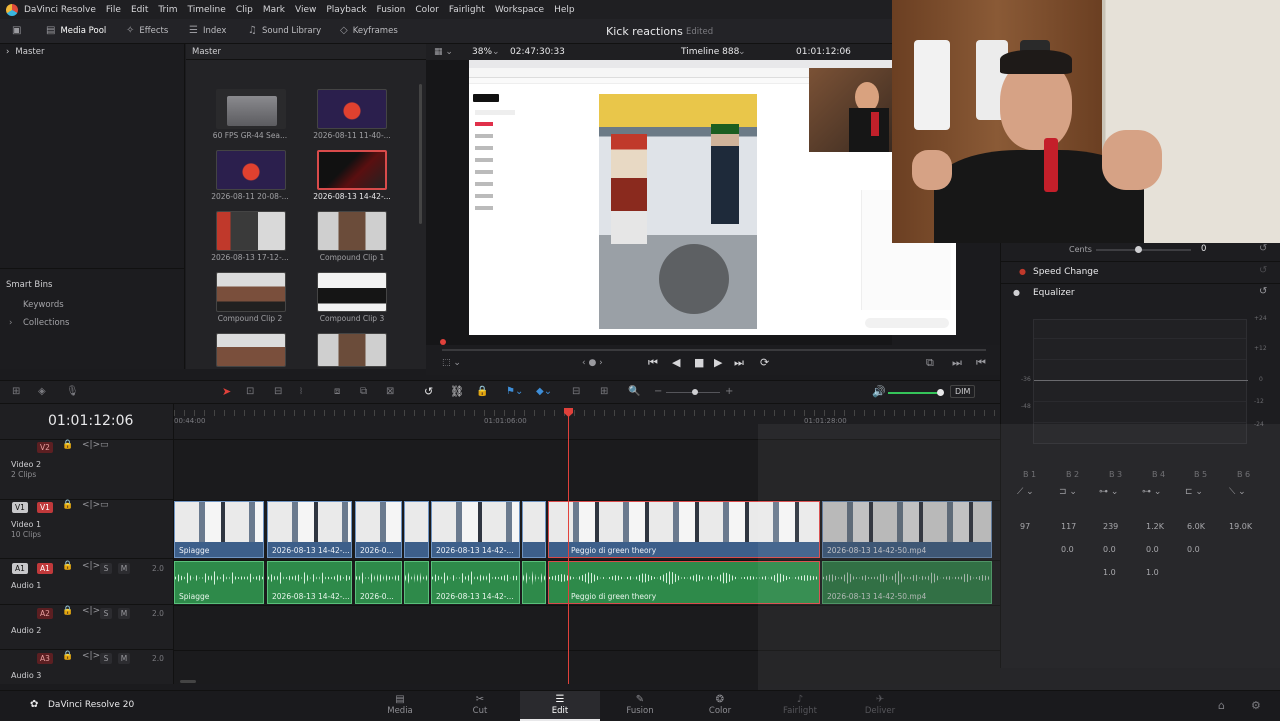  What do you see at coordinates (244, 10) in the screenshot?
I see `menu-clip: Clip` at bounding box center [244, 10].